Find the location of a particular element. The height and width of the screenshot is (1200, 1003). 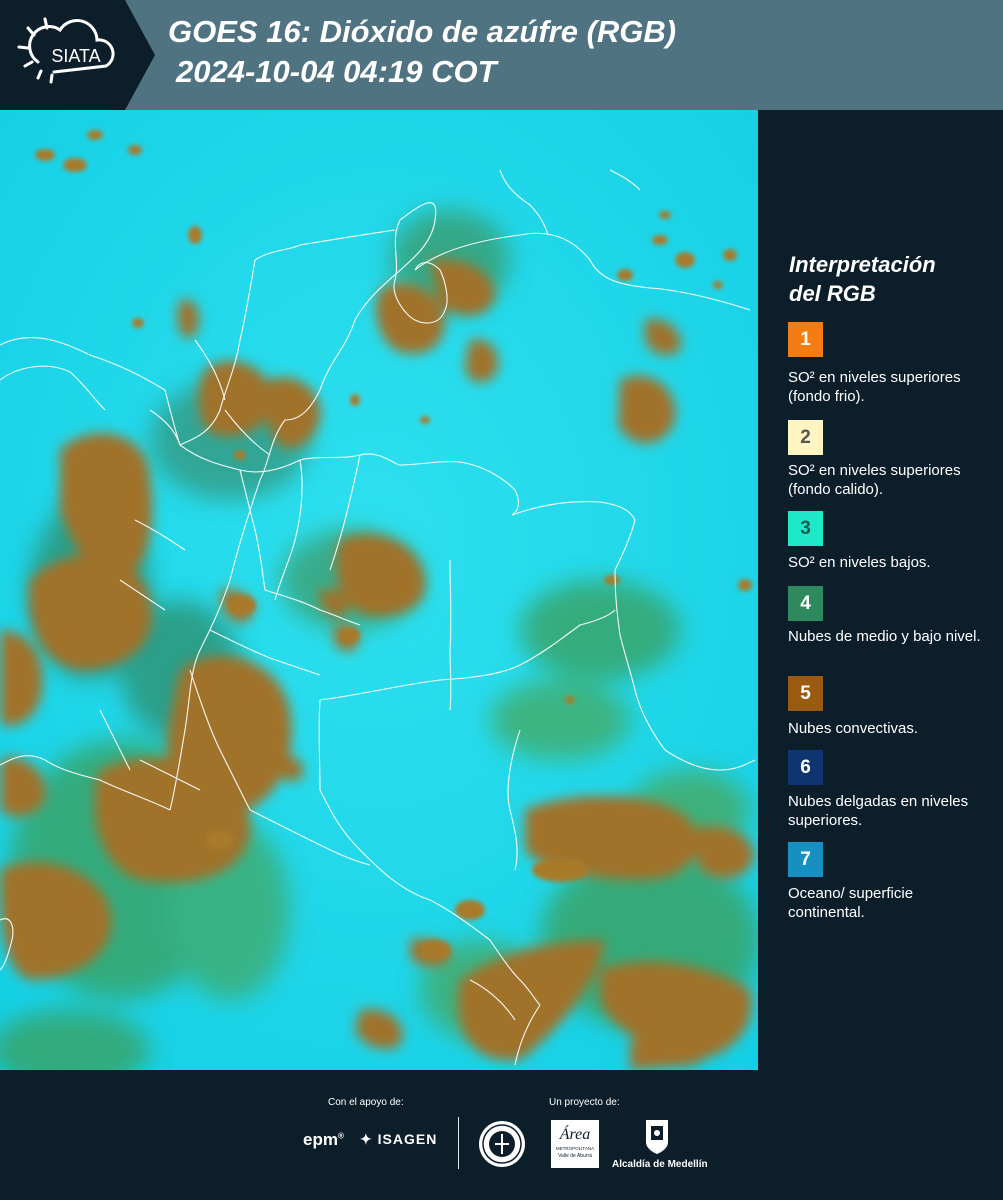

legend-number-1: 1 is located at coordinates (805, 339).